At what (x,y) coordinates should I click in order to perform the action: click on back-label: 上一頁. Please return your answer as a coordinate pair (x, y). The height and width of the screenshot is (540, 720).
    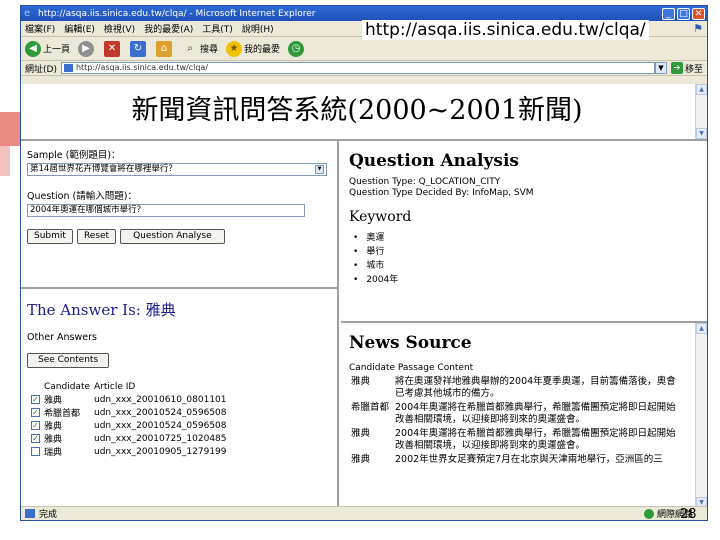
    Looking at the image, I should click on (57, 50).